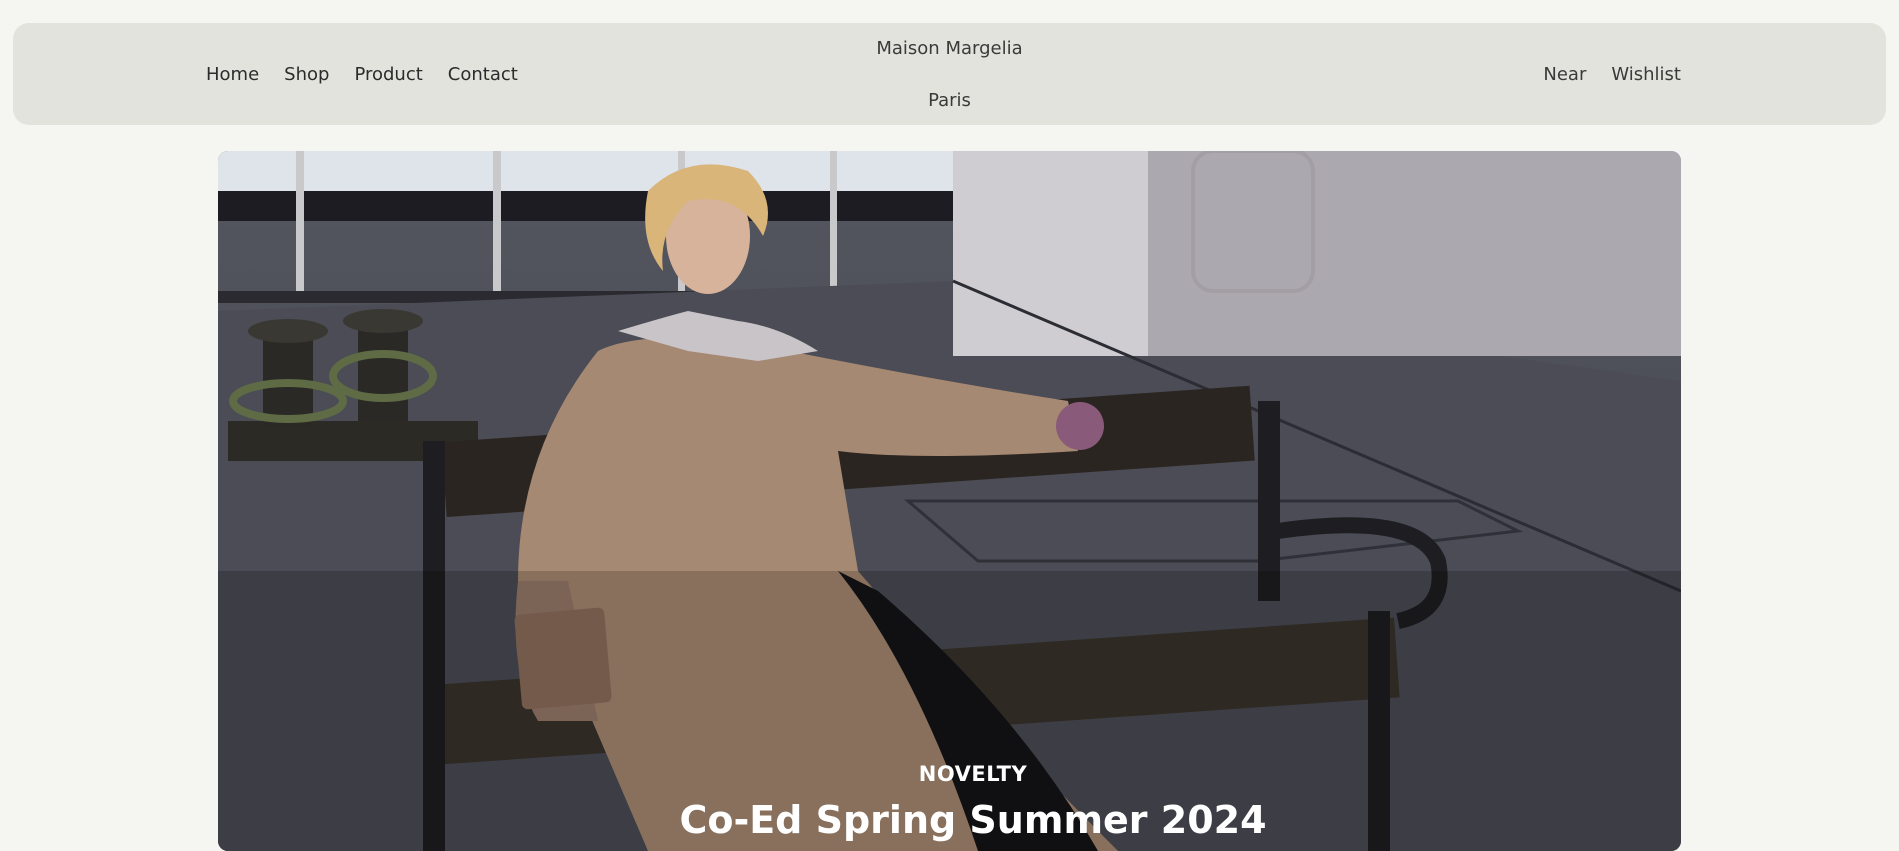 The height and width of the screenshot is (851, 1899). Describe the element at coordinates (1564, 74) in the screenshot. I see `nav-link-near: Near` at that location.